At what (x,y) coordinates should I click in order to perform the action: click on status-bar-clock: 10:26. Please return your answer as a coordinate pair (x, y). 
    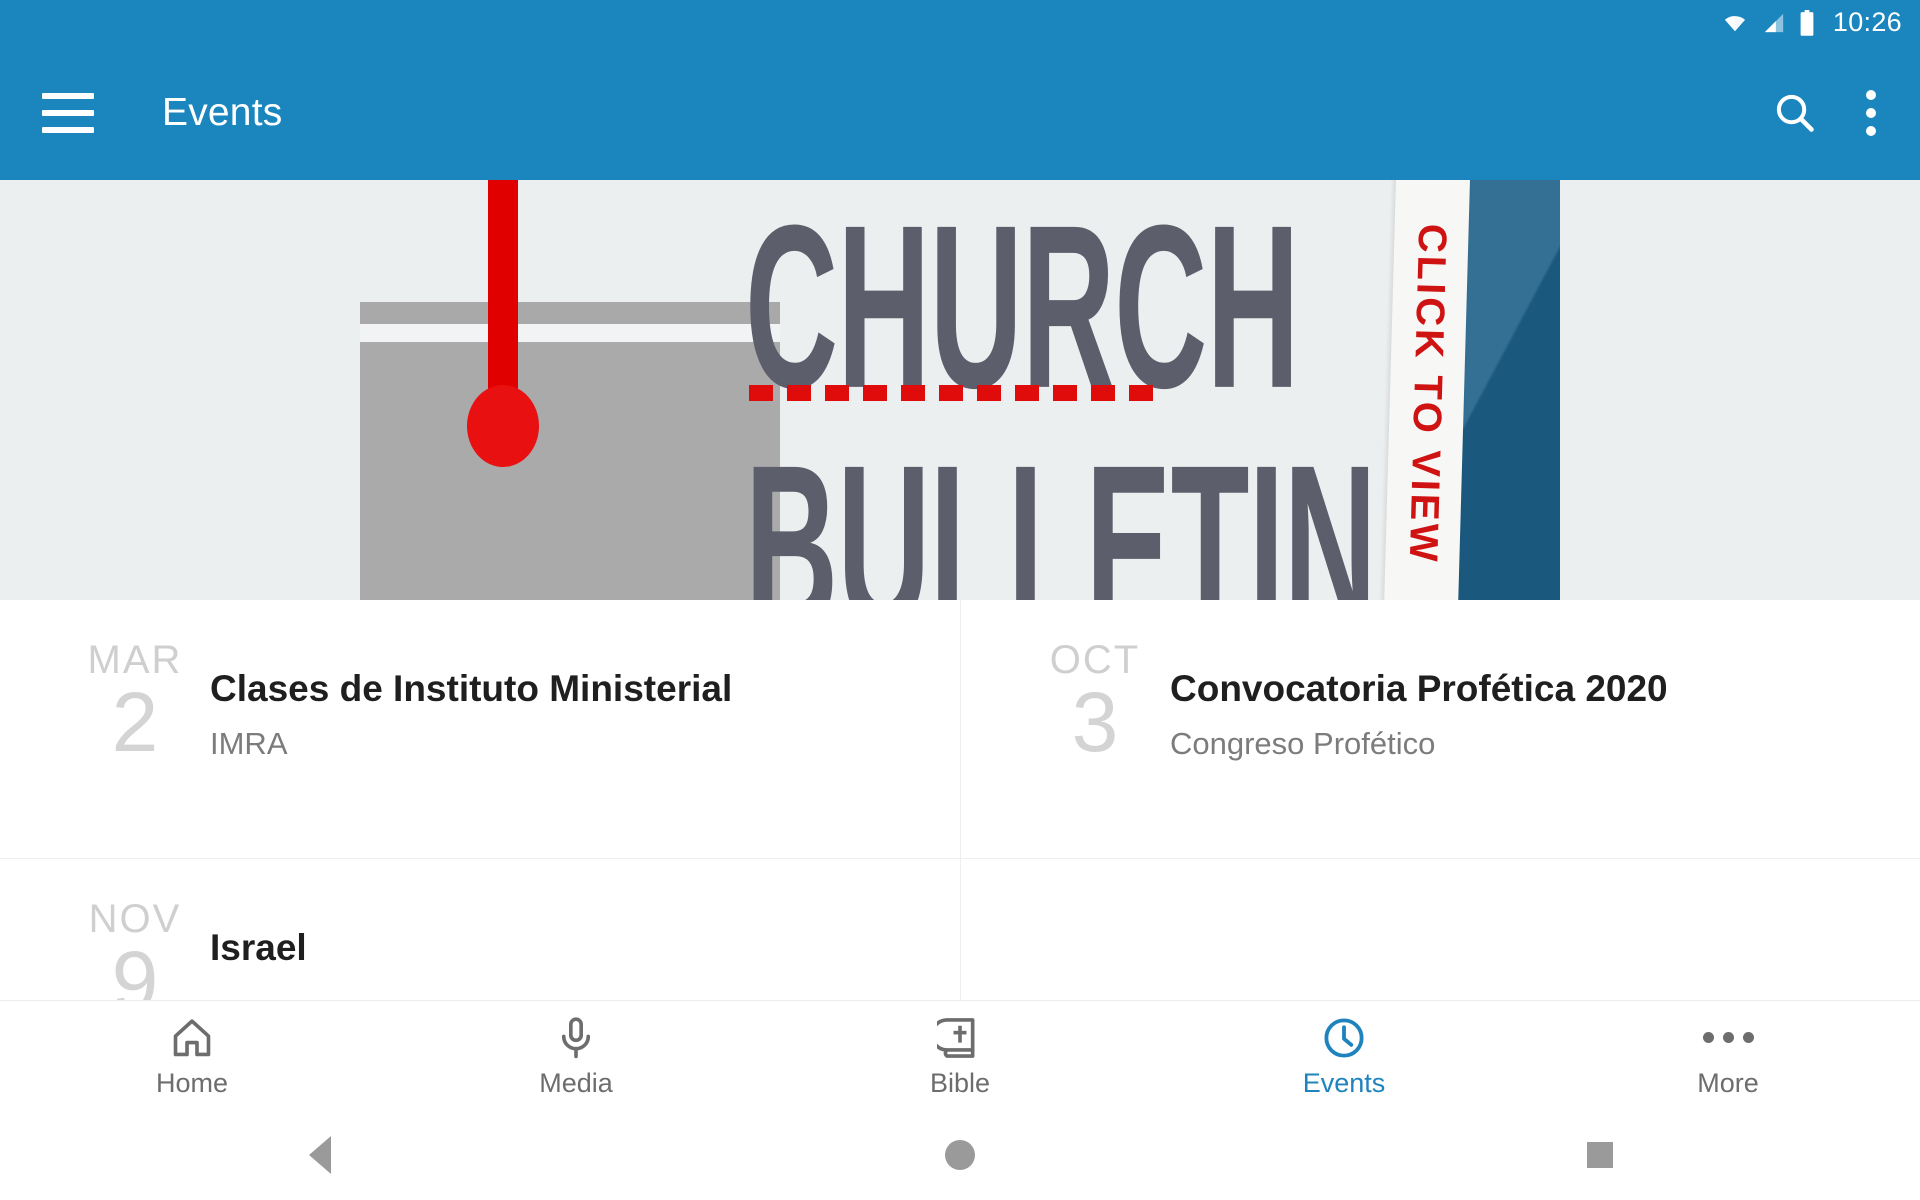
    Looking at the image, I should click on (1867, 22).